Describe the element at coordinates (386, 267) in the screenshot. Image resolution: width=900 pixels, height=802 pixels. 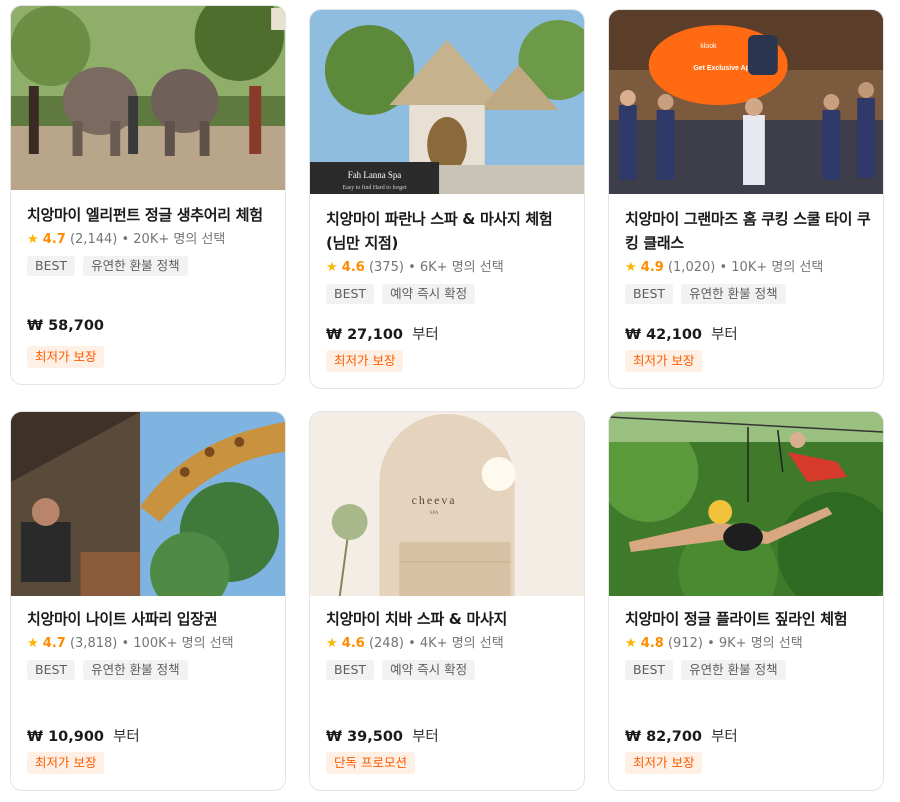
I see `review-count: (375)` at that location.